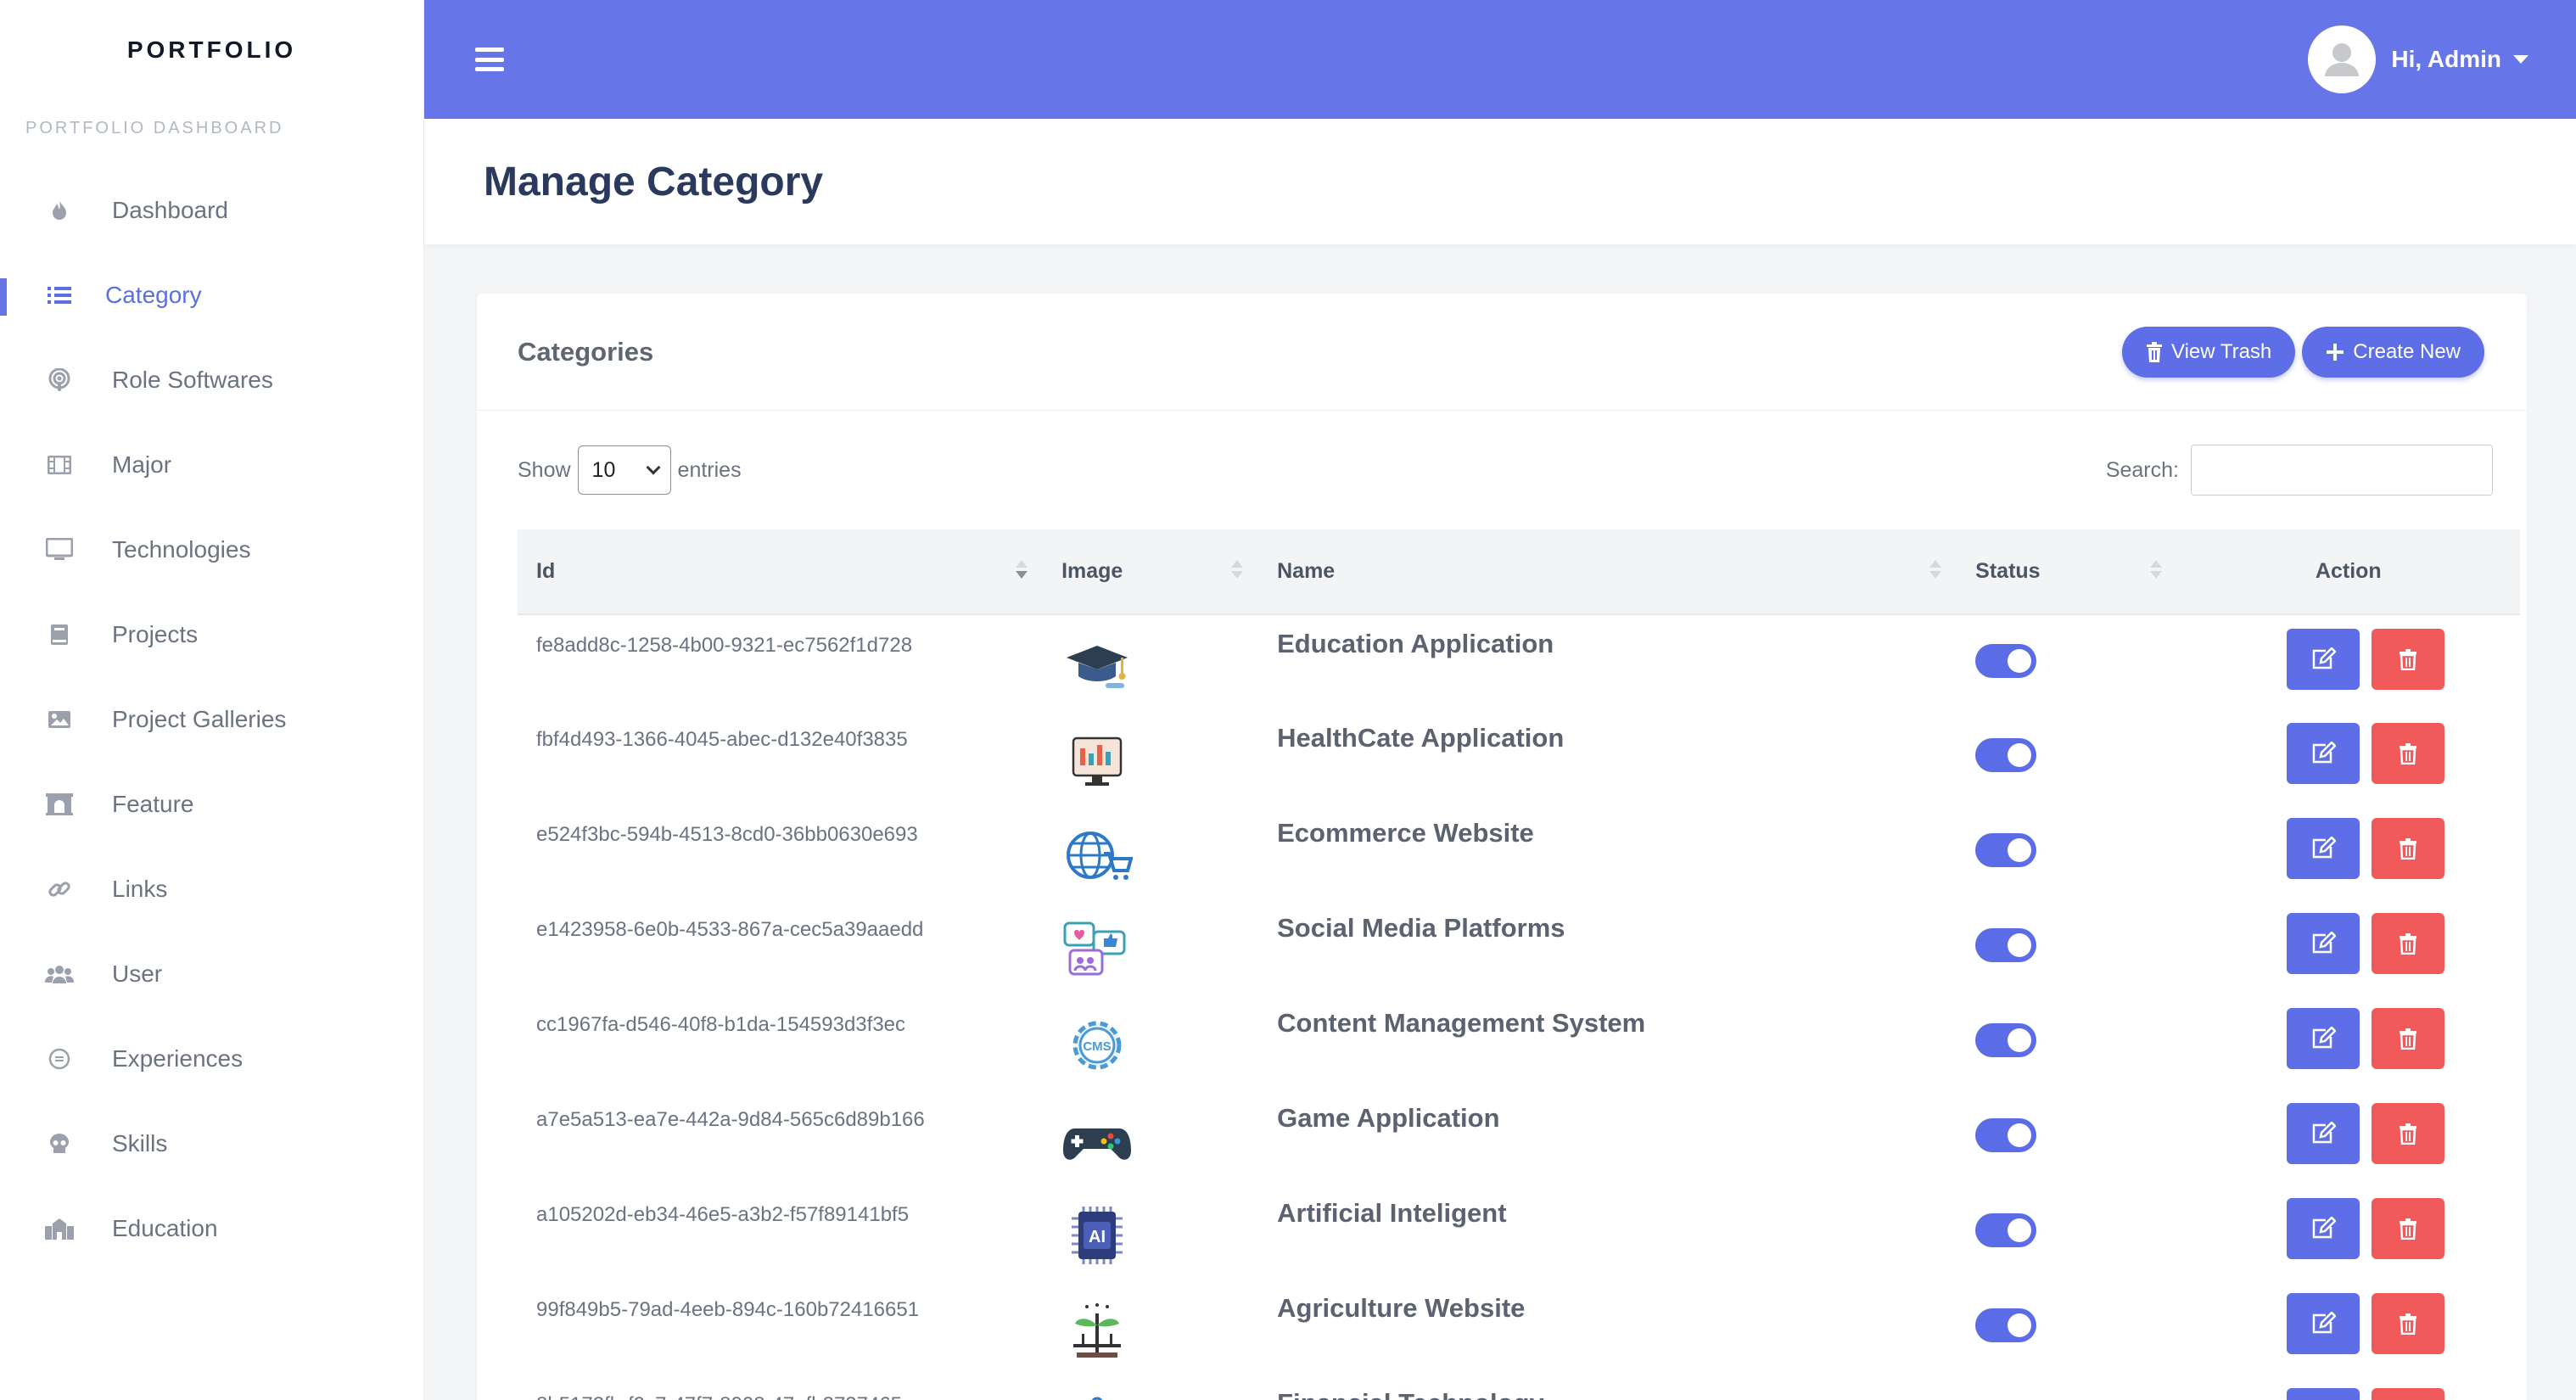 This screenshot has width=2576, height=1400. Describe the element at coordinates (211, 890) in the screenshot. I see `sidebar-item-links: Links` at that location.